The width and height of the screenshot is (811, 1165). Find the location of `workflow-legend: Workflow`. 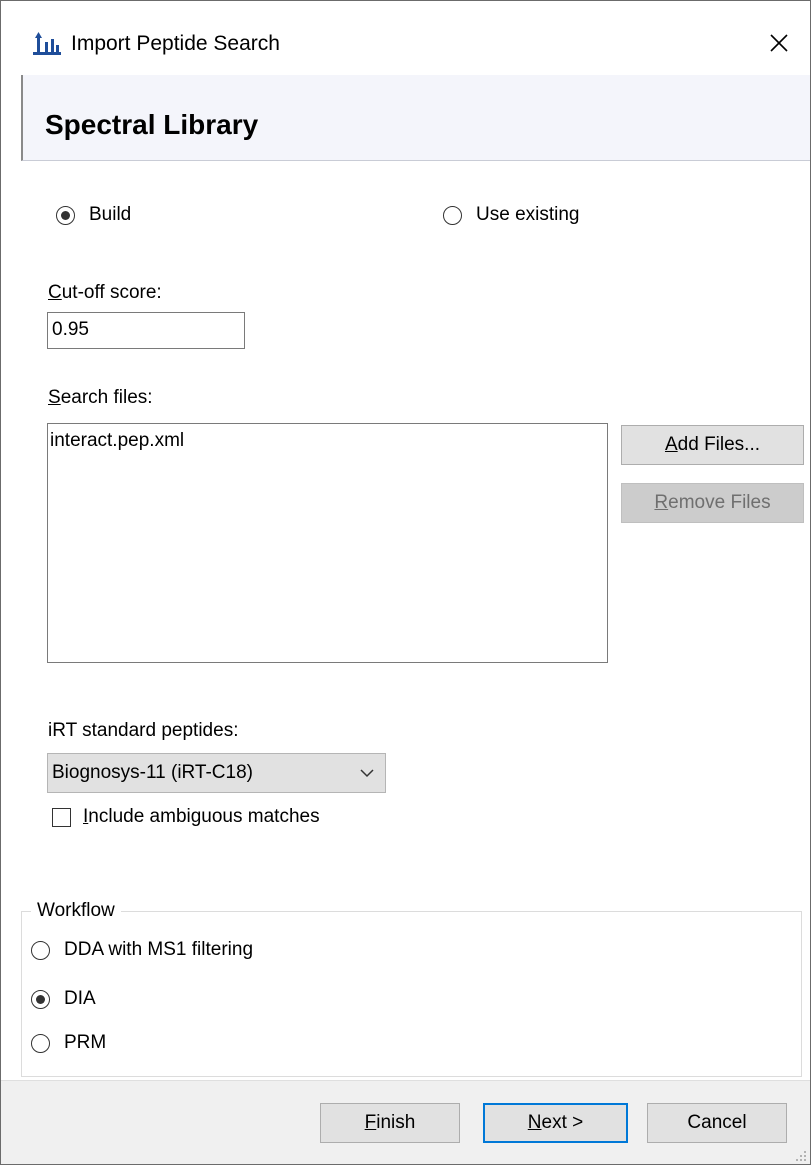

workflow-legend: Workflow is located at coordinates (76, 911).